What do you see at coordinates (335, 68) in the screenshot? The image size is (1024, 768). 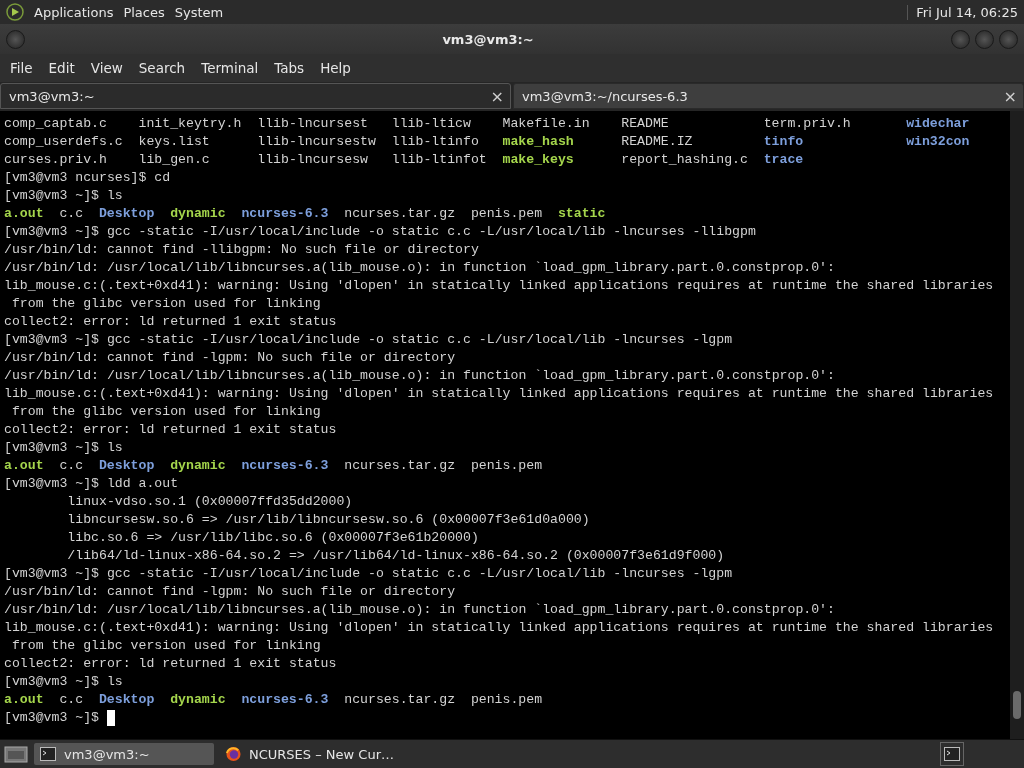 I see `menu-item: Help` at bounding box center [335, 68].